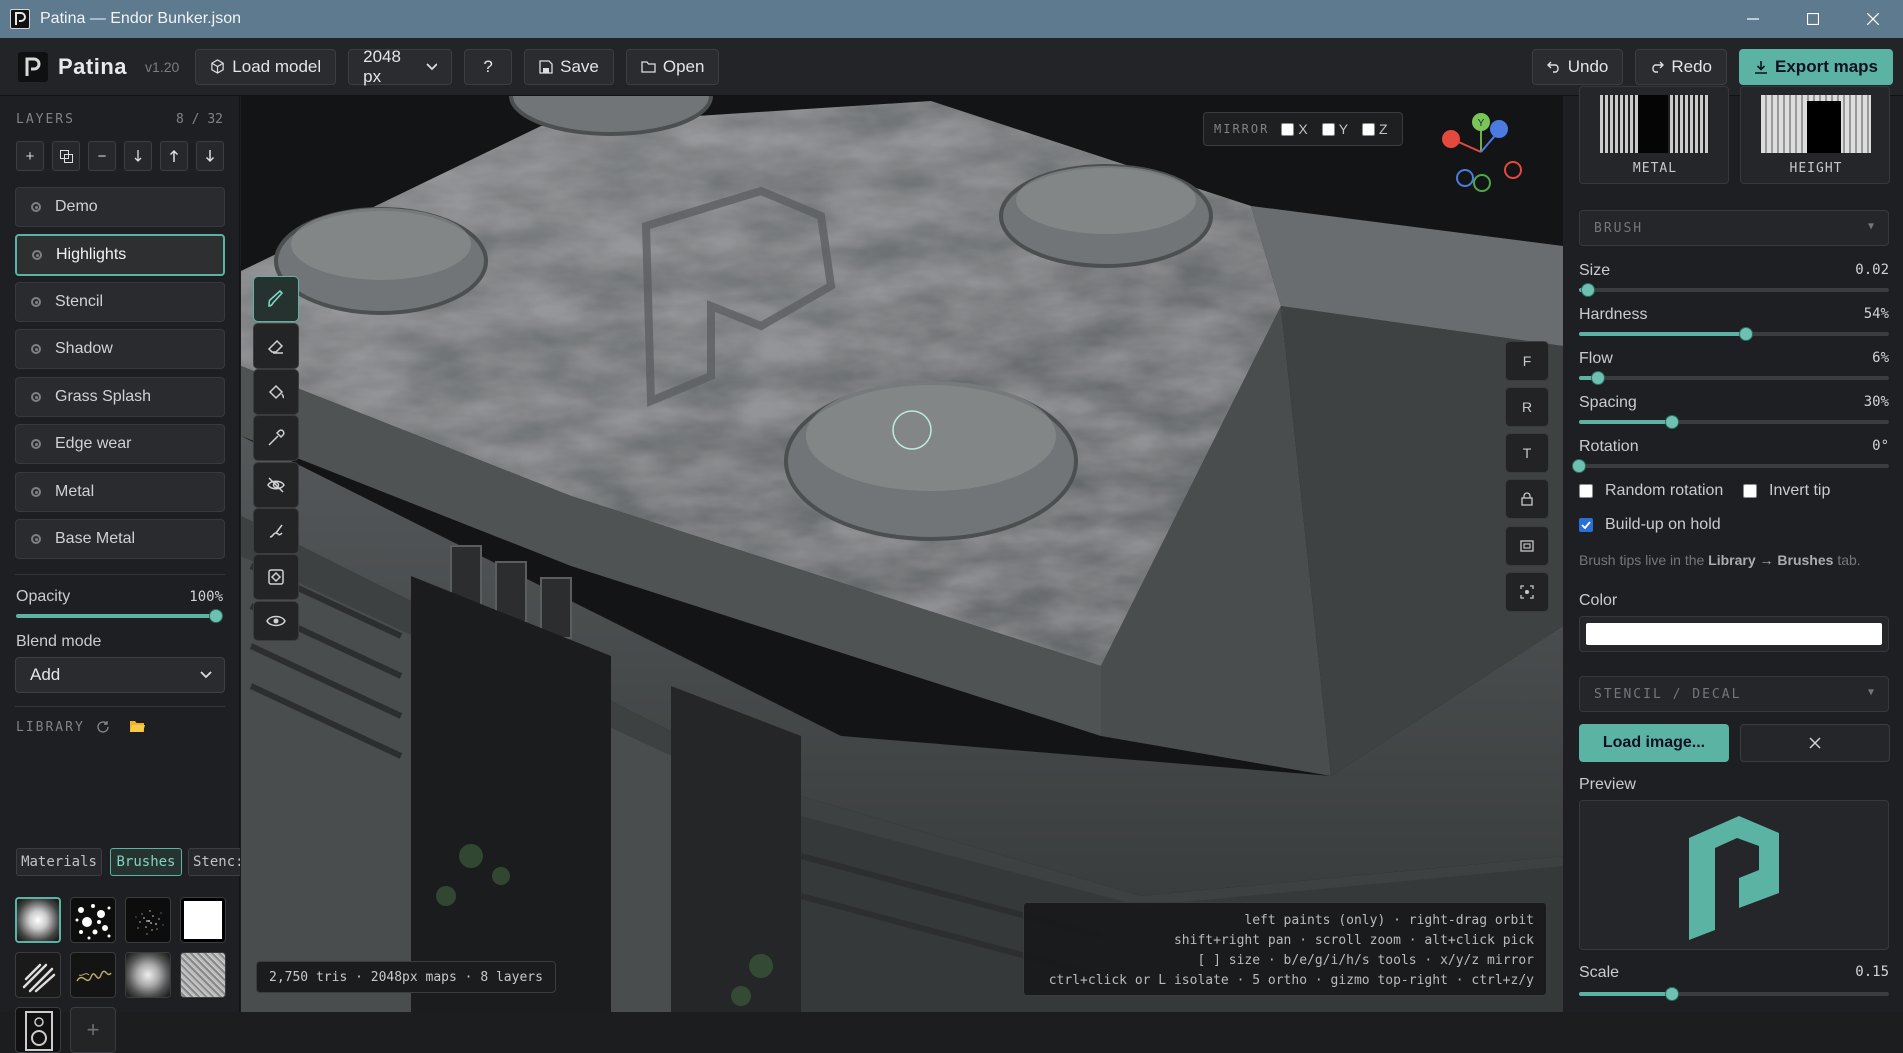  Describe the element at coordinates (276, 531) in the screenshot. I see `smudge-tool-button` at that location.